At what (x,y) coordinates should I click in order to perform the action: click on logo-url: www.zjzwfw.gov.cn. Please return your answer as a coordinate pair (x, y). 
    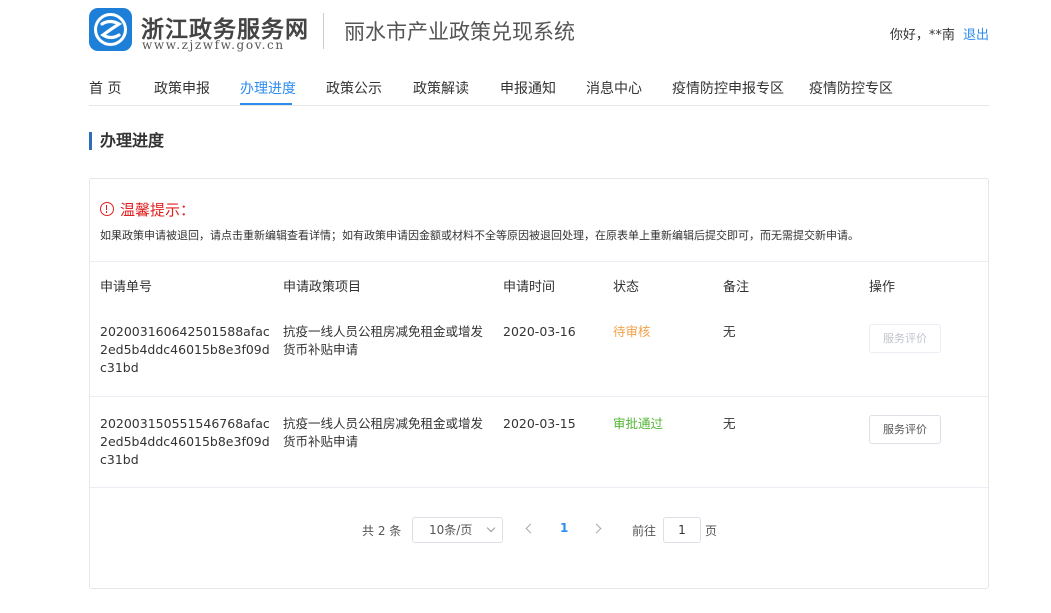
    Looking at the image, I should click on (213, 45).